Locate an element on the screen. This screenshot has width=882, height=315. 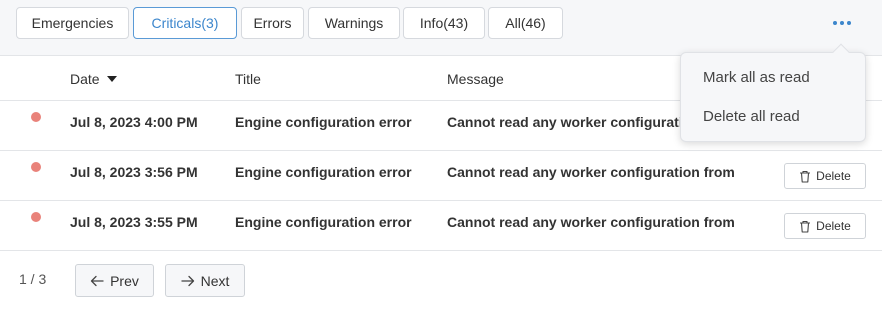
delete-all-read-menu-item: Delete all read is located at coordinates (751, 116).